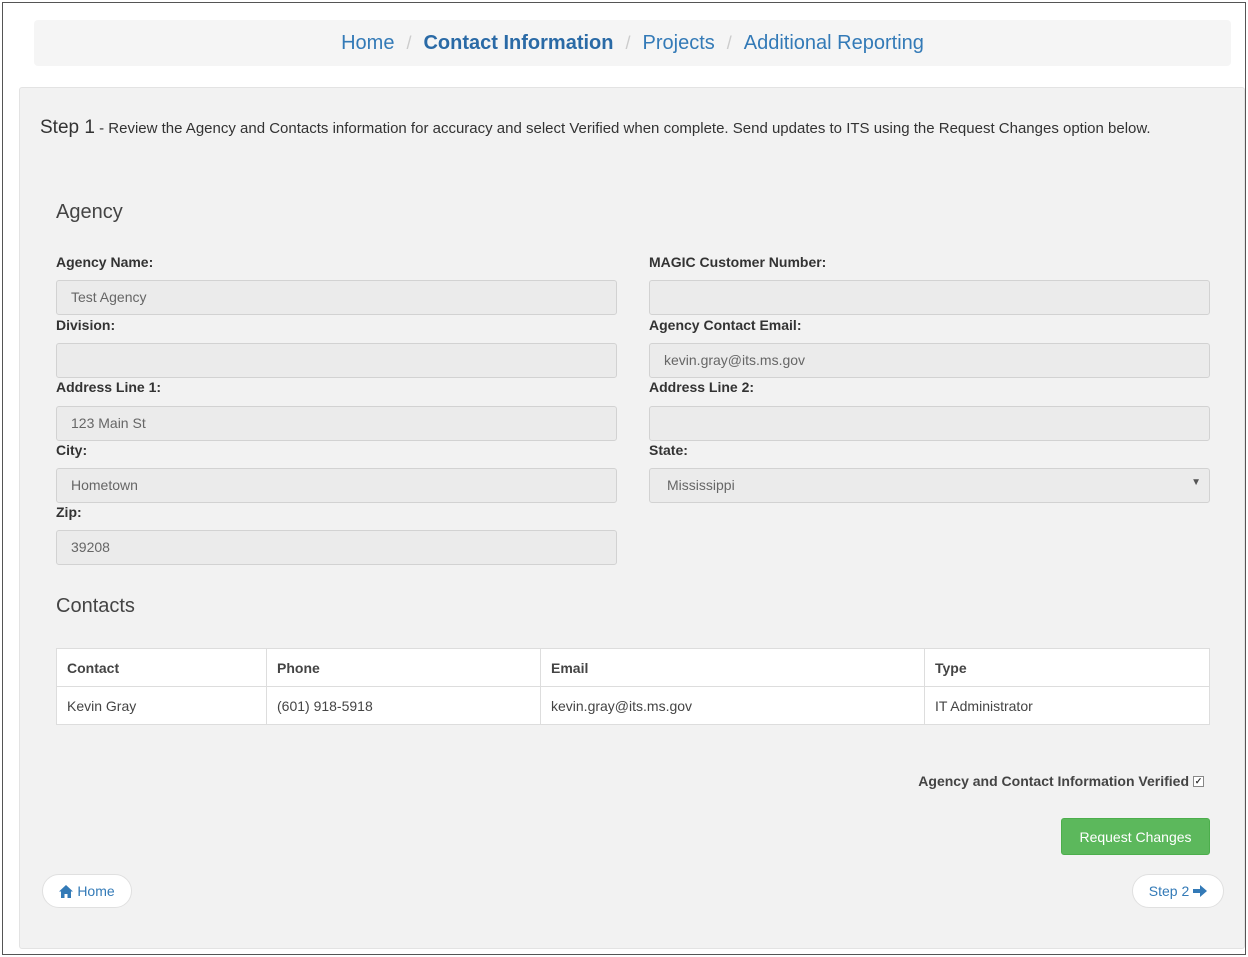 This screenshot has height=957, width=1248. What do you see at coordinates (72, 450) in the screenshot?
I see `city-label: City:` at bounding box center [72, 450].